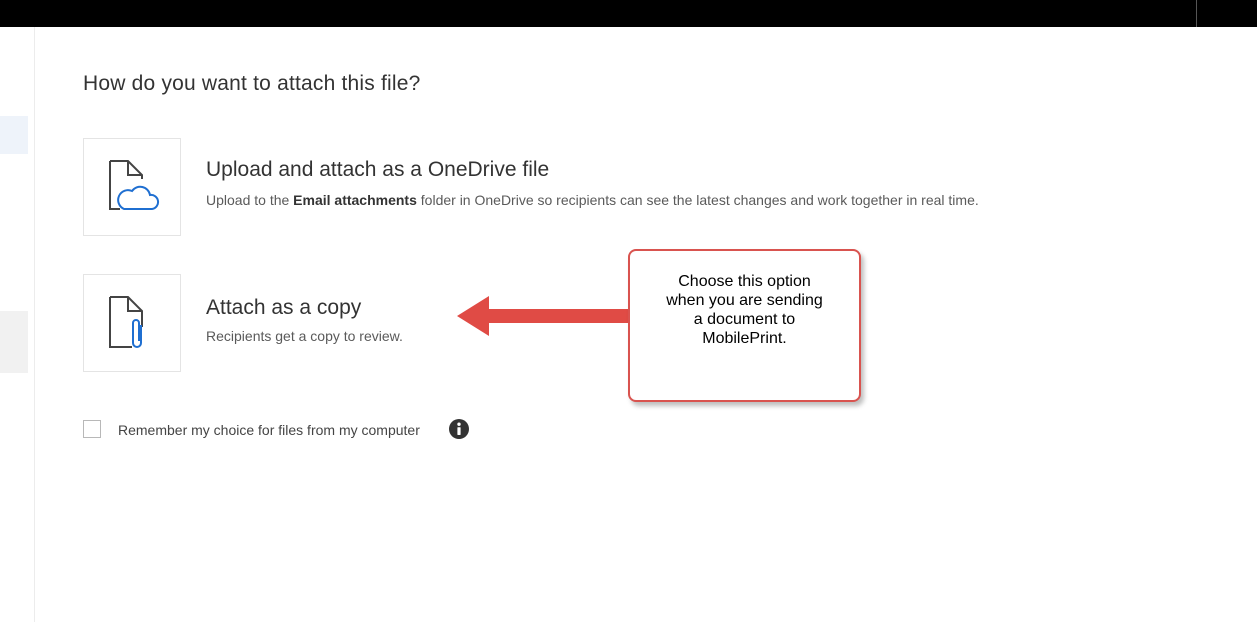 The height and width of the screenshot is (622, 1257). Describe the element at coordinates (744, 338) in the screenshot. I see `callout-line: MobilePrint.` at that location.